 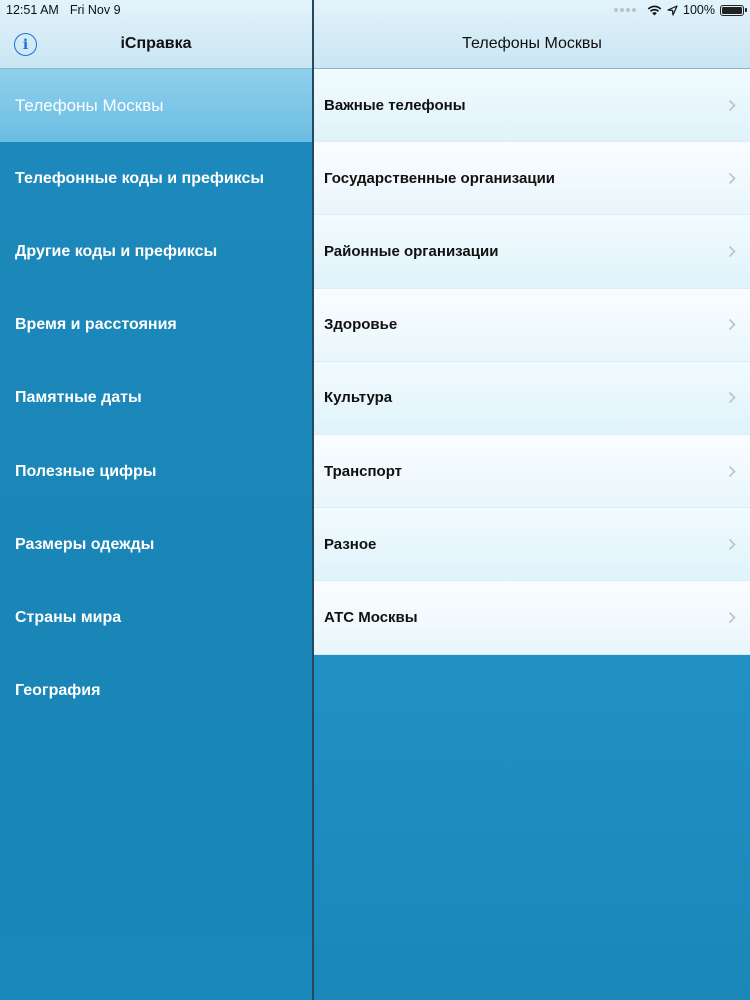 I want to click on battery-percent: 100%, so click(x=699, y=10).